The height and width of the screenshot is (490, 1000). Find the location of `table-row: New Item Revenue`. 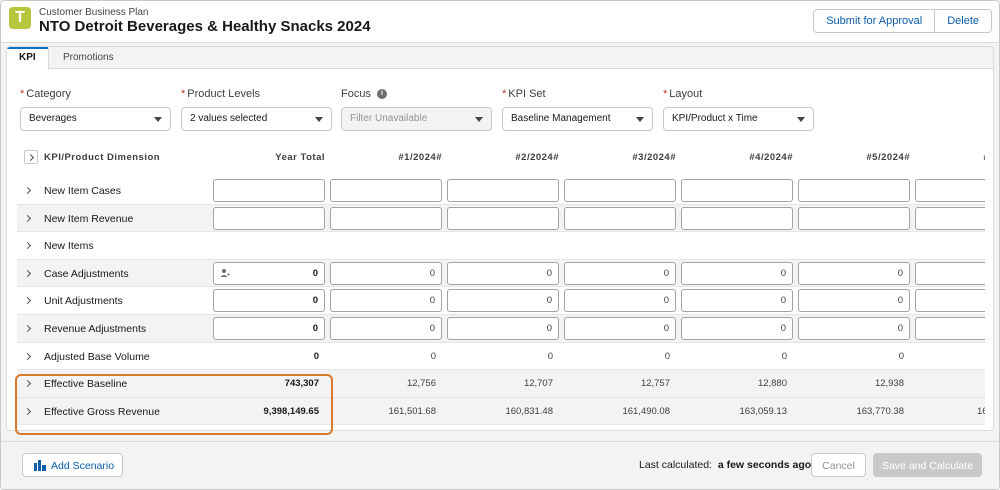

table-row: New Item Revenue is located at coordinates (501, 218).